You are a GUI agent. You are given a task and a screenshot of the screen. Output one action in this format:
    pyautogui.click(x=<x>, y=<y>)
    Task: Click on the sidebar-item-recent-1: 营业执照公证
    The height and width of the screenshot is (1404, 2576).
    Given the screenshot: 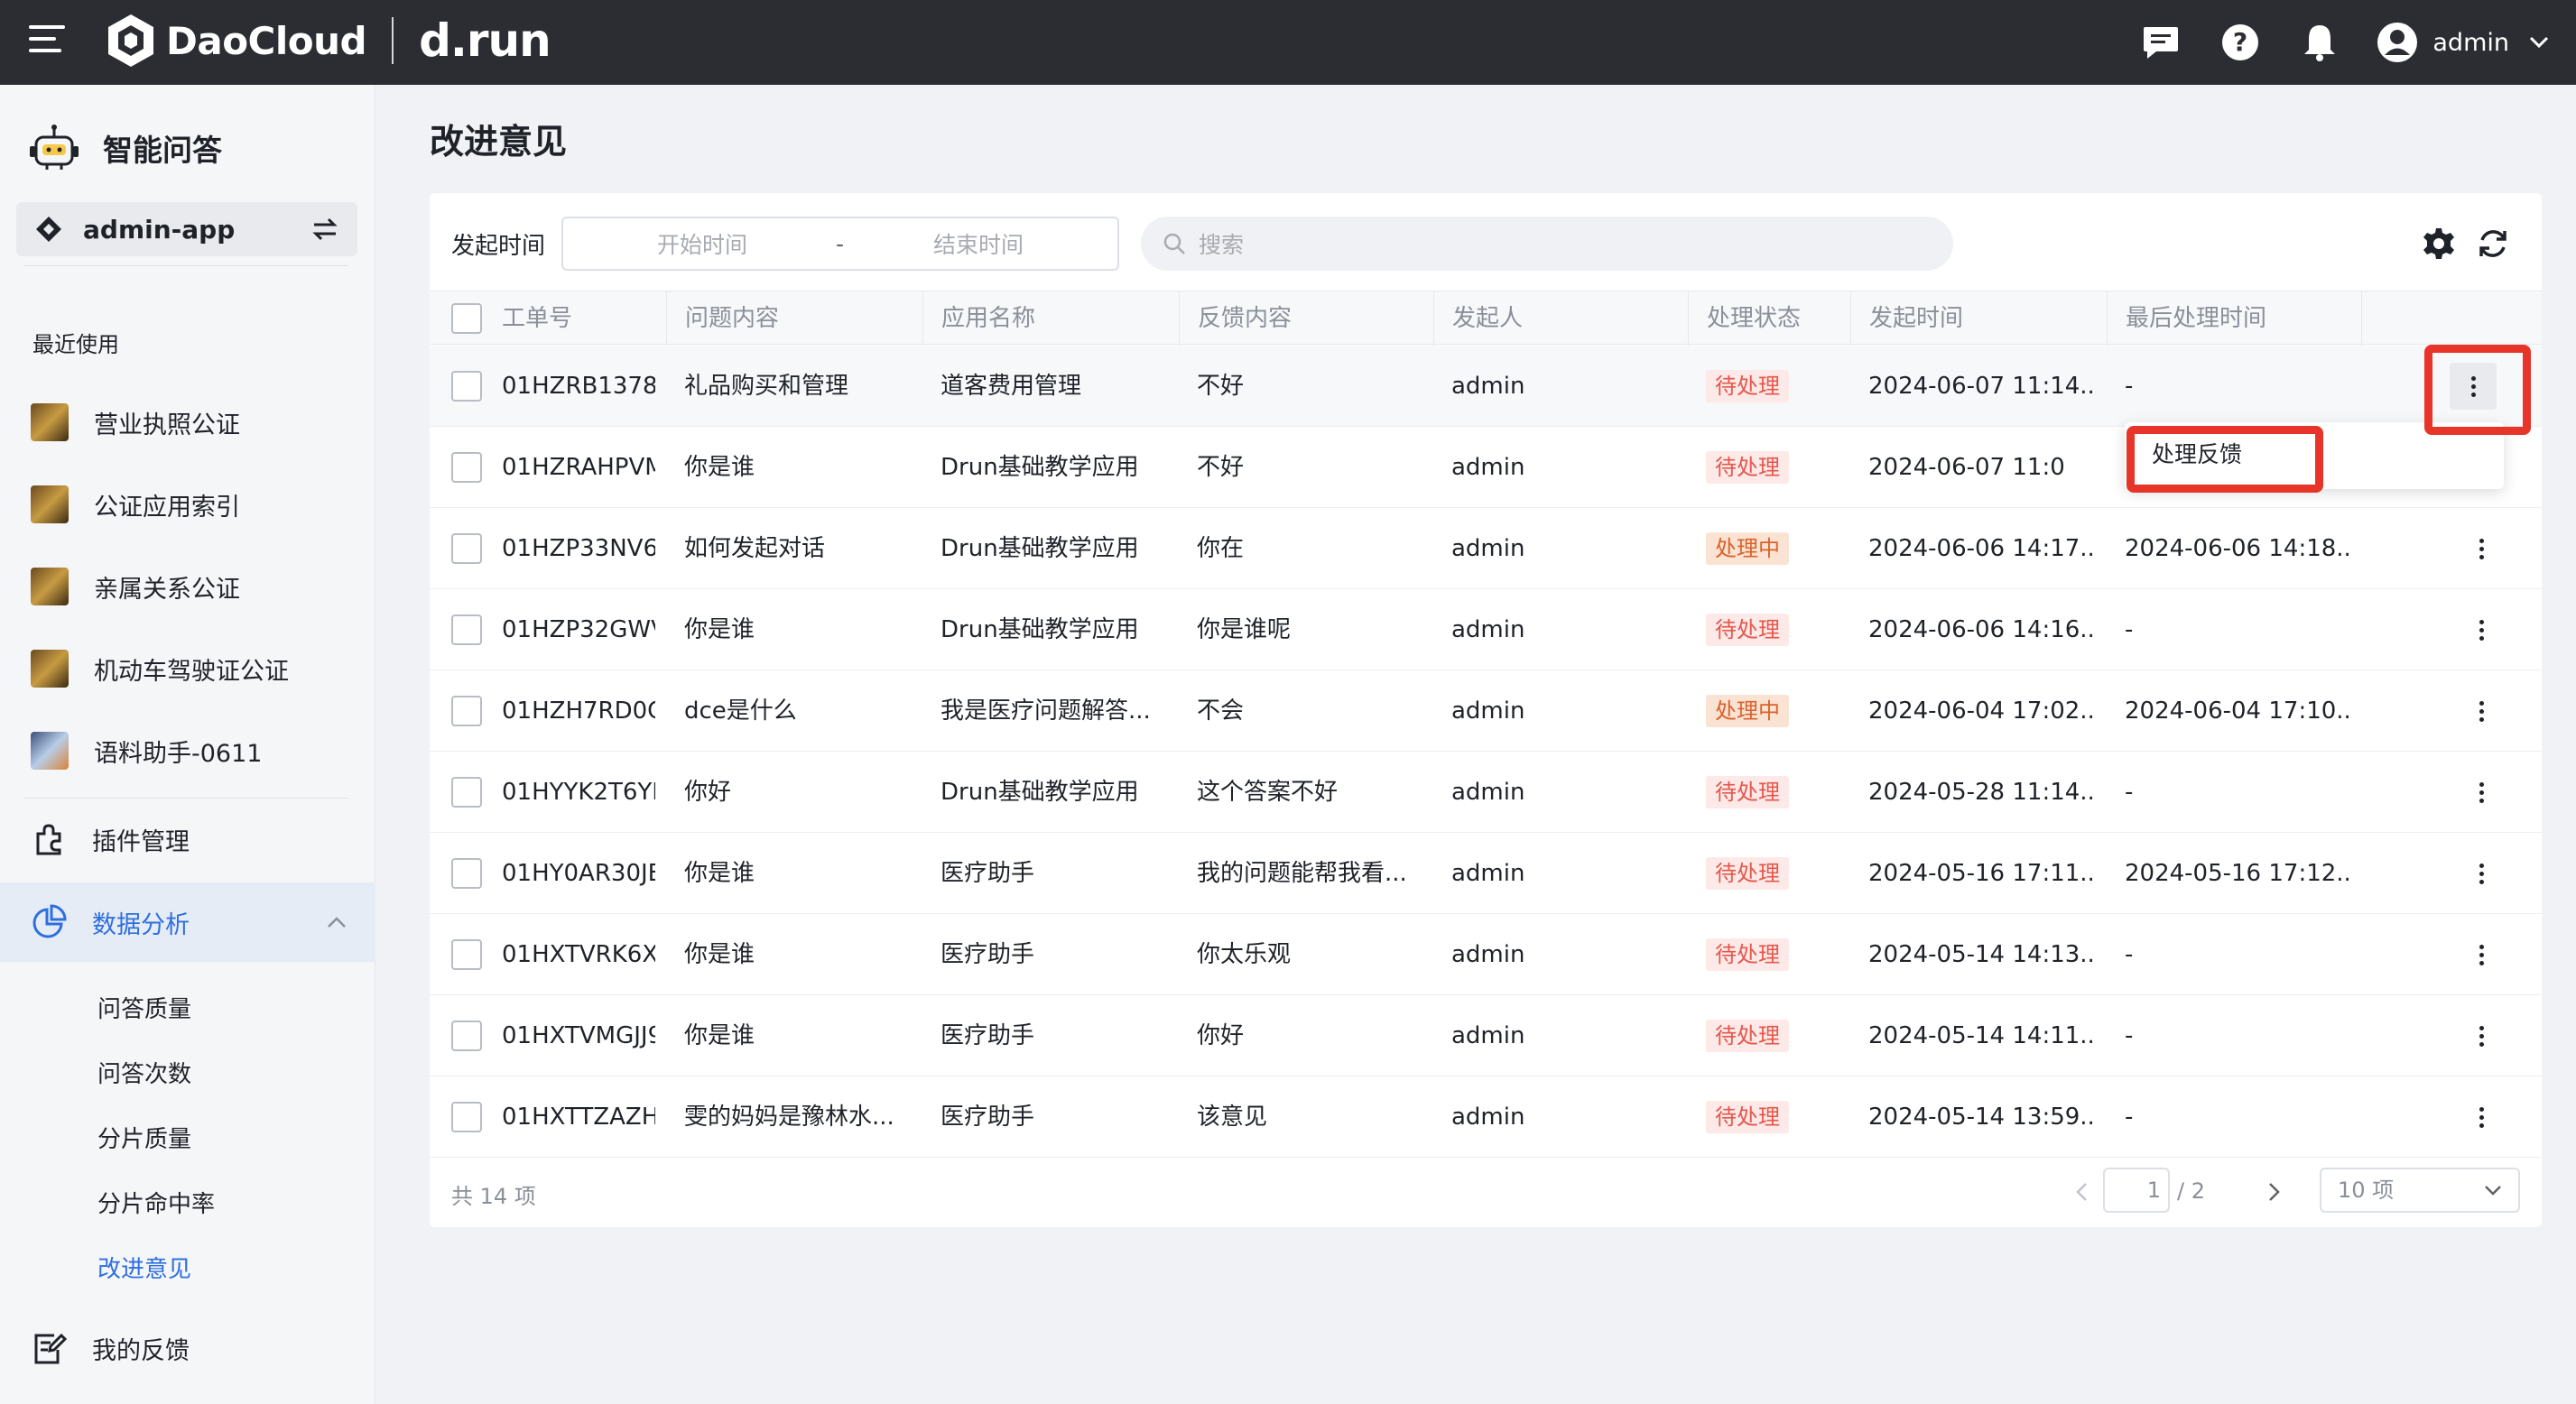 What is the action you would take?
    pyautogui.click(x=187, y=423)
    